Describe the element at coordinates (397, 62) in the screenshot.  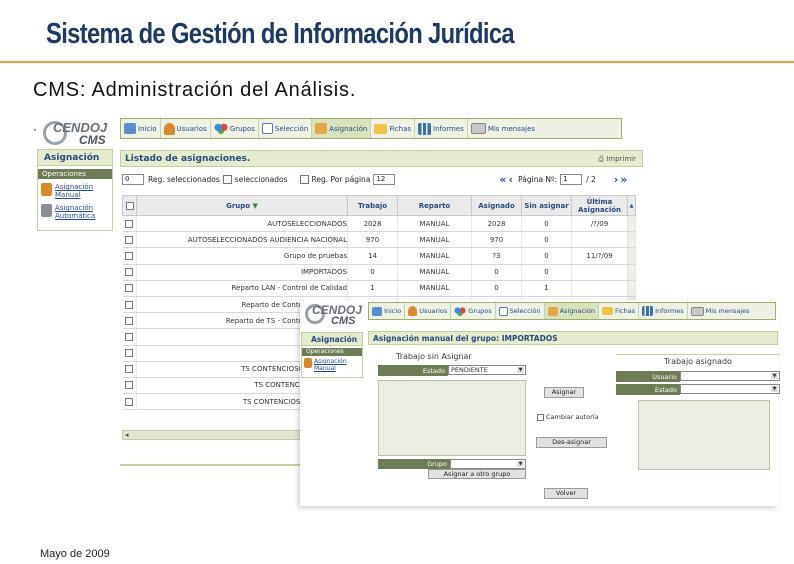
I see `title-divider` at that location.